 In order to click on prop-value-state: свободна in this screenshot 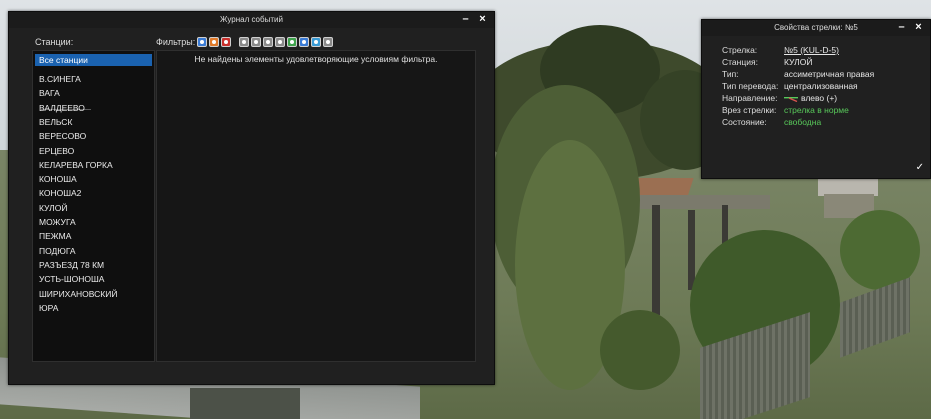, I will do `click(803, 122)`.